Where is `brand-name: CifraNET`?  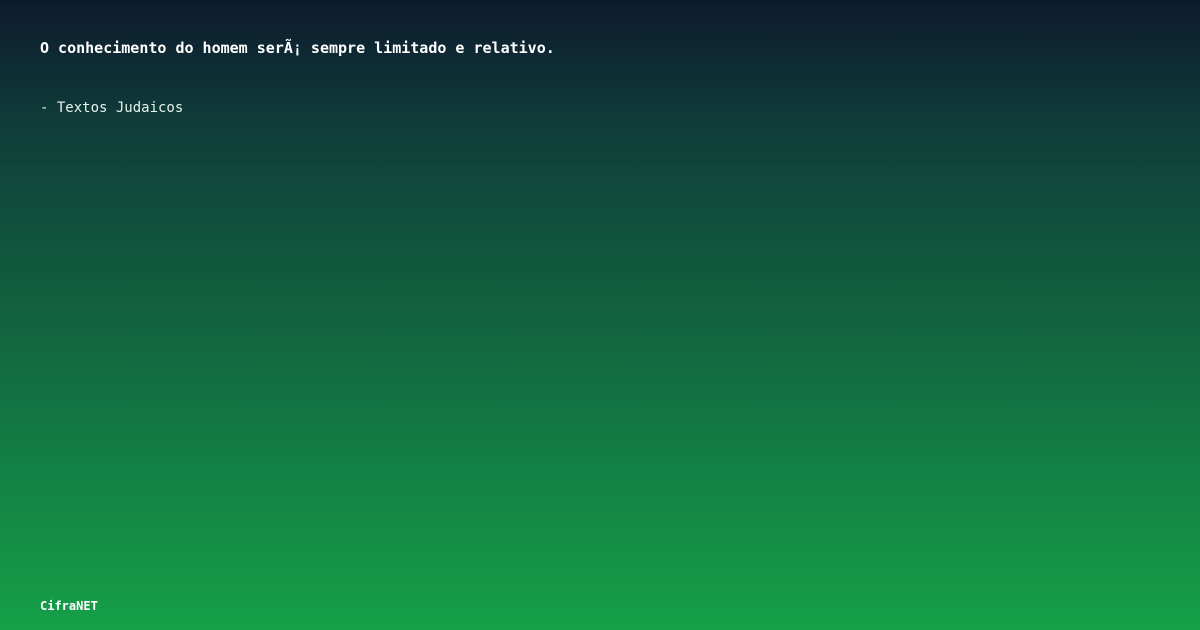 brand-name: CifraNET is located at coordinates (69, 606).